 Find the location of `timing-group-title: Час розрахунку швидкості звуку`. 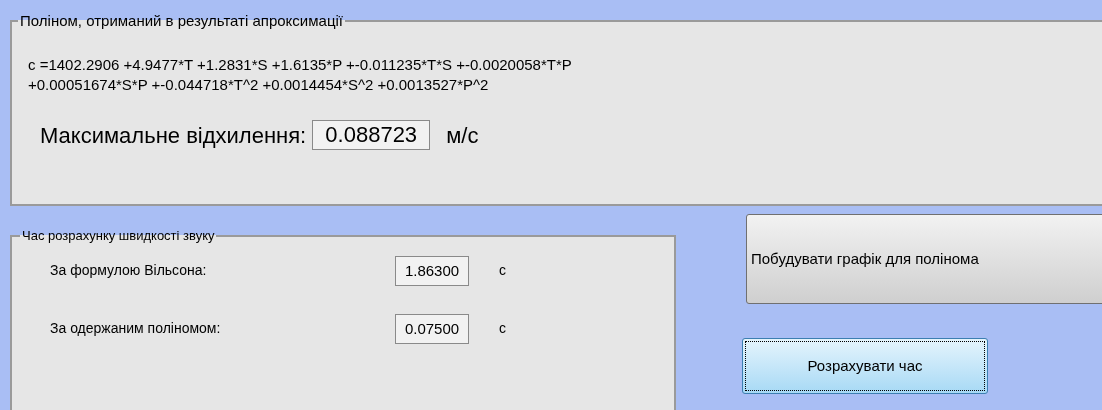

timing-group-title: Час розрахунку швидкості звуку is located at coordinates (118, 236).